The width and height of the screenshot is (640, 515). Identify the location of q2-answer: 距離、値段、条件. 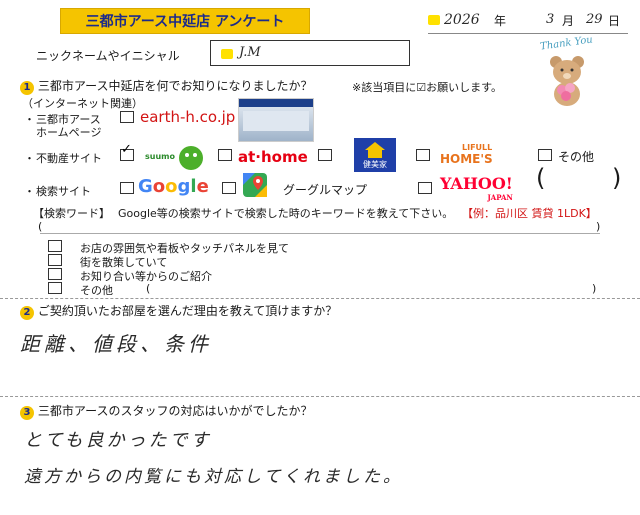
(116, 344).